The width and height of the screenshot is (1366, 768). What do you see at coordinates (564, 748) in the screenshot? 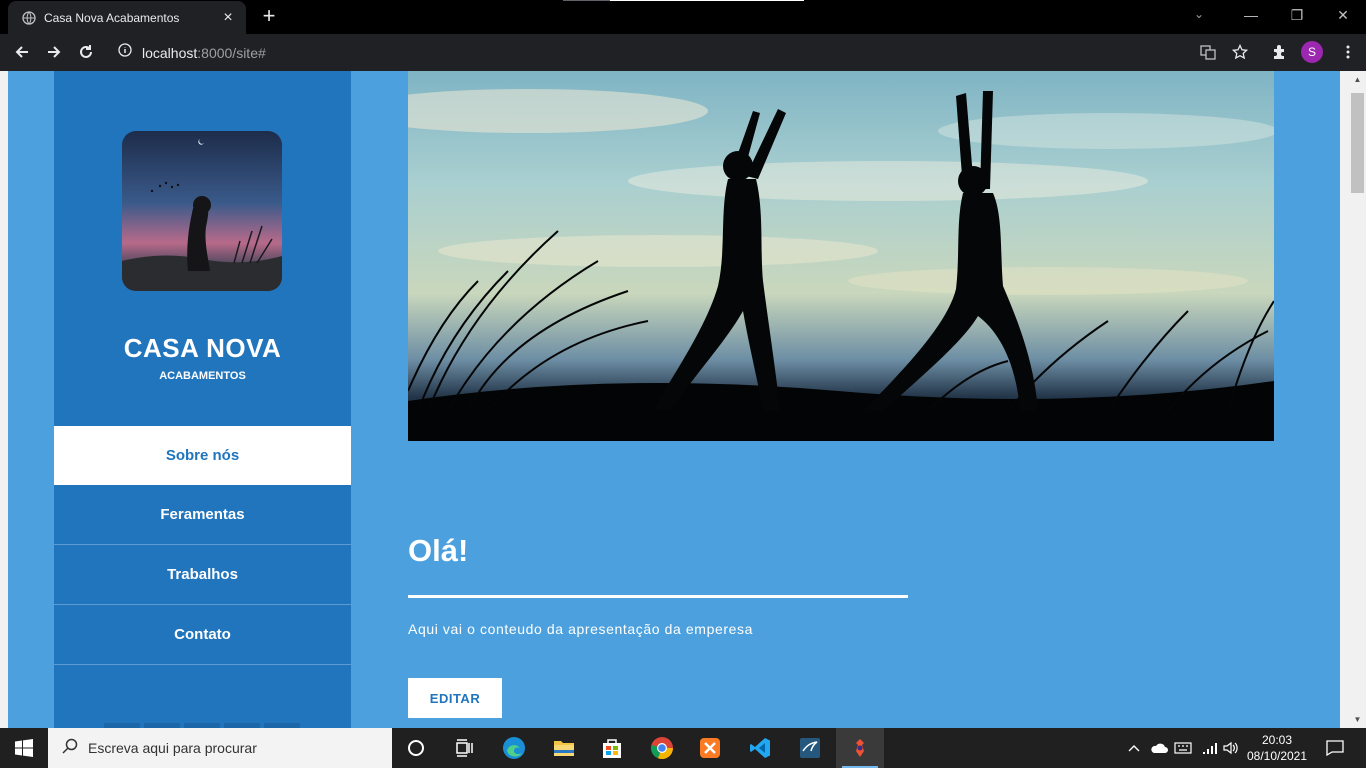
I see `file-explorer-icon` at bounding box center [564, 748].